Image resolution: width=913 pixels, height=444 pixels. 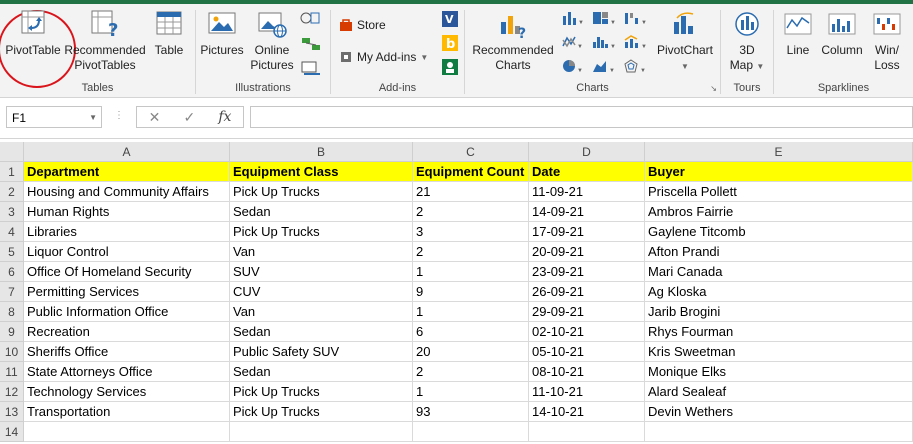 What do you see at coordinates (127, 232) in the screenshot?
I see `table-cell: Libraries` at bounding box center [127, 232].